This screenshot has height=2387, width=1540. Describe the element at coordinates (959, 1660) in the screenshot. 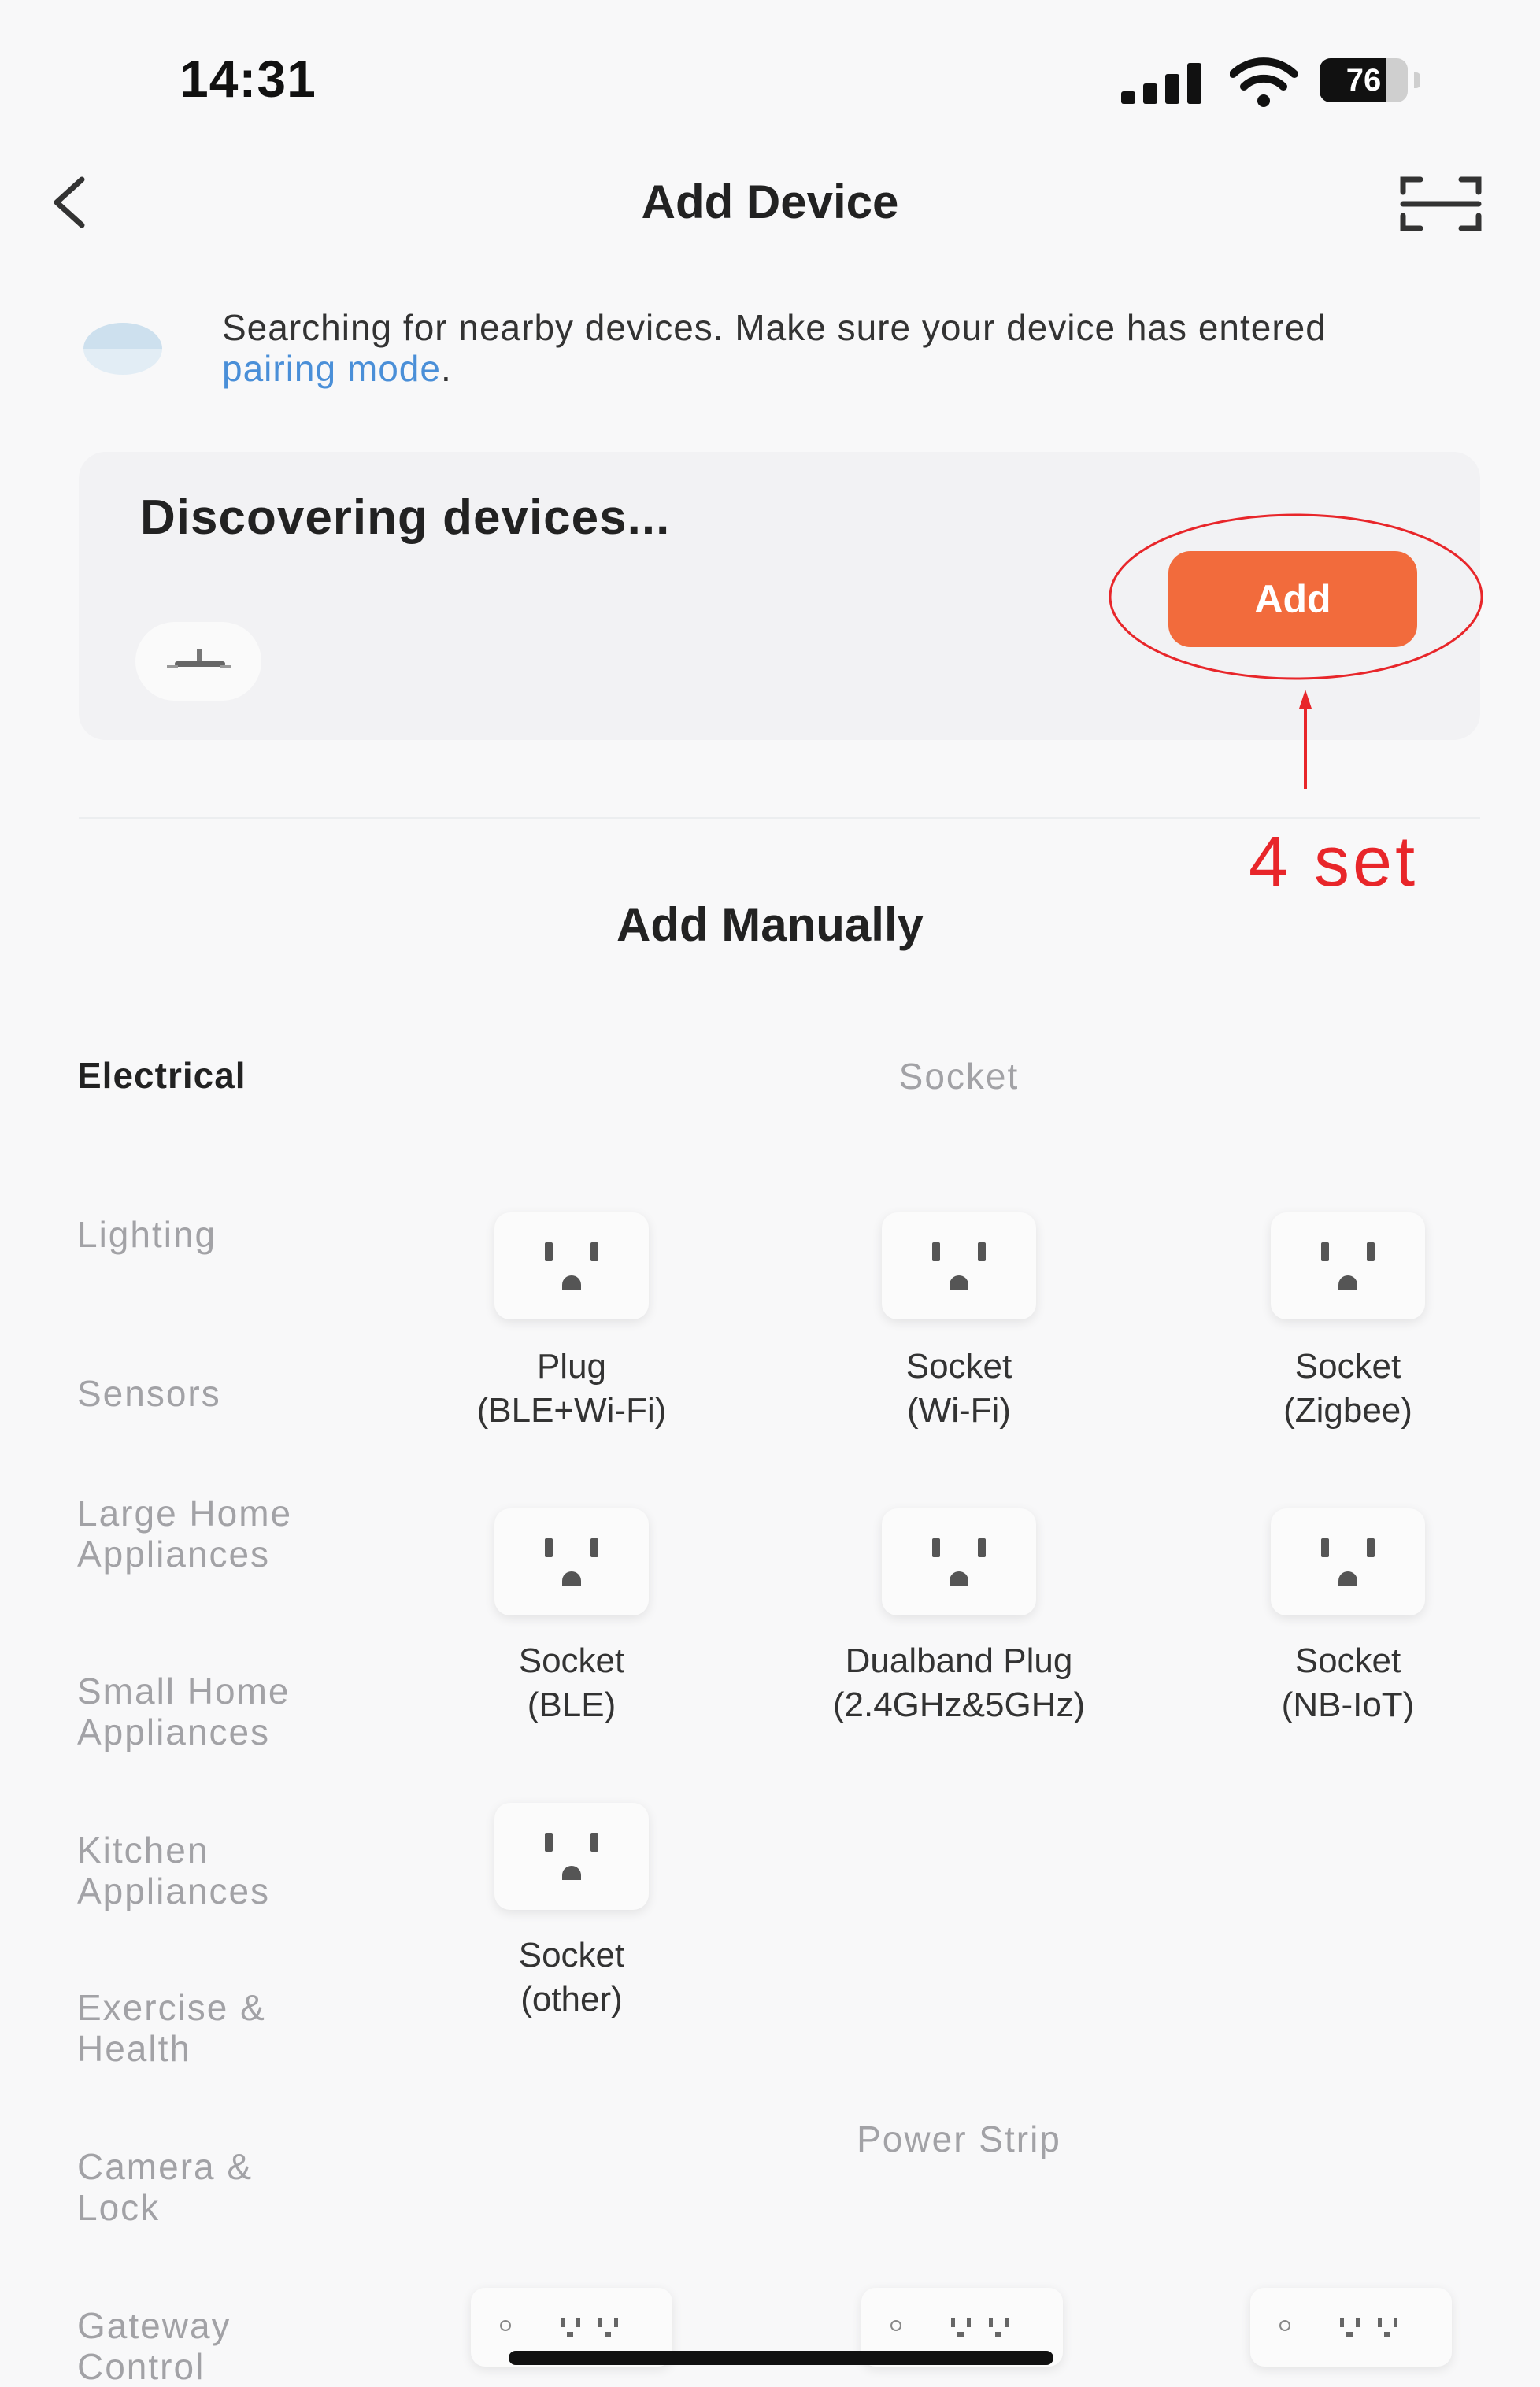

I see `device-name: Dualband Plug` at that location.